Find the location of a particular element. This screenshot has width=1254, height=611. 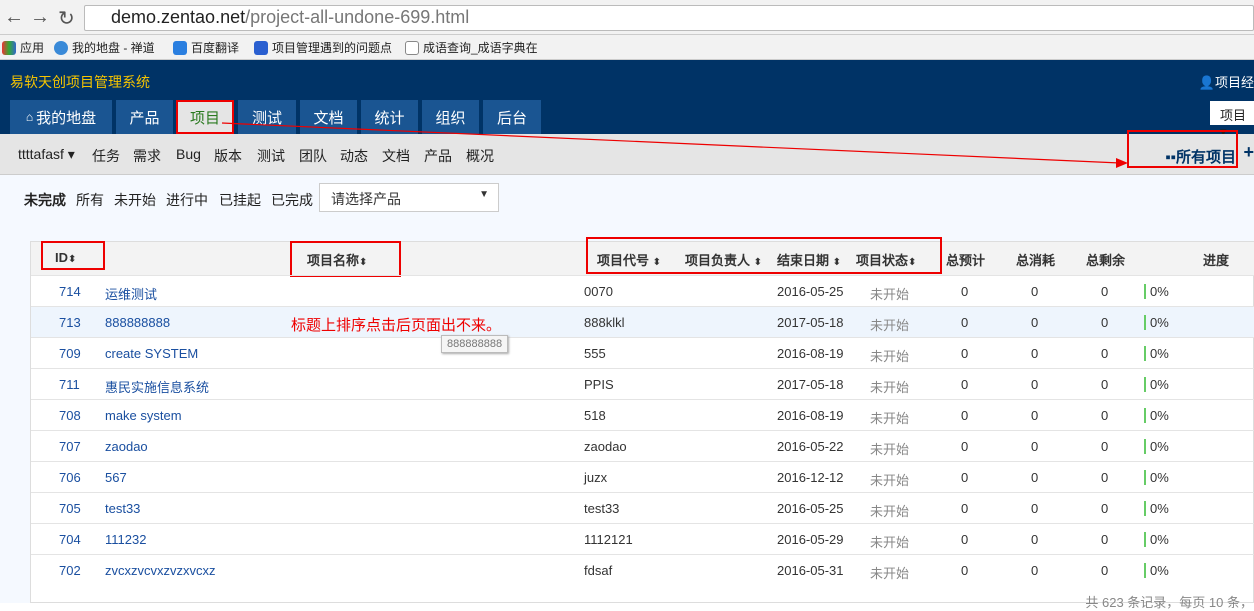

filter-undone: 未完成 is located at coordinates (45, 200).